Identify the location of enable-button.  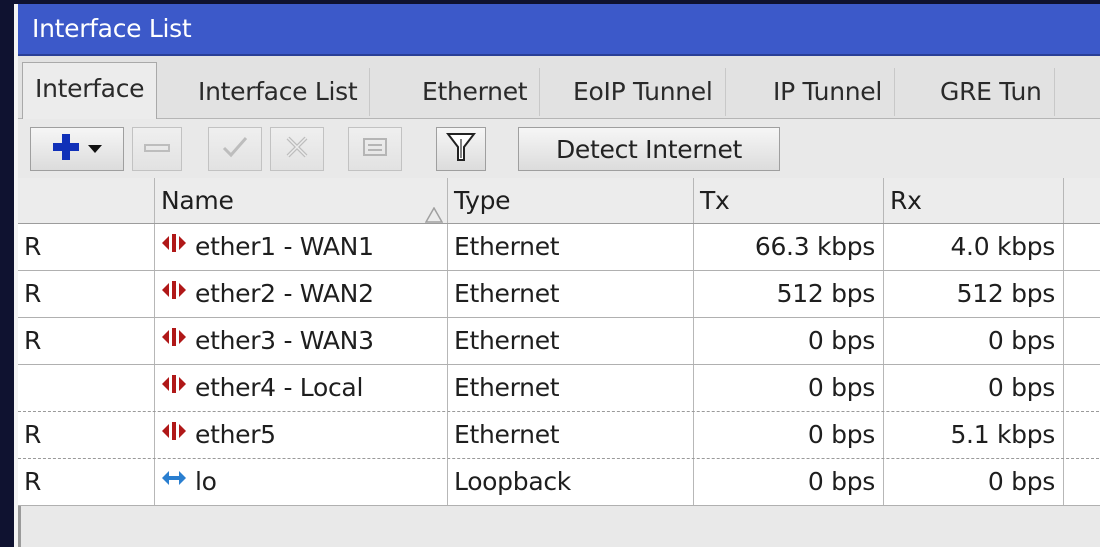
(235, 149).